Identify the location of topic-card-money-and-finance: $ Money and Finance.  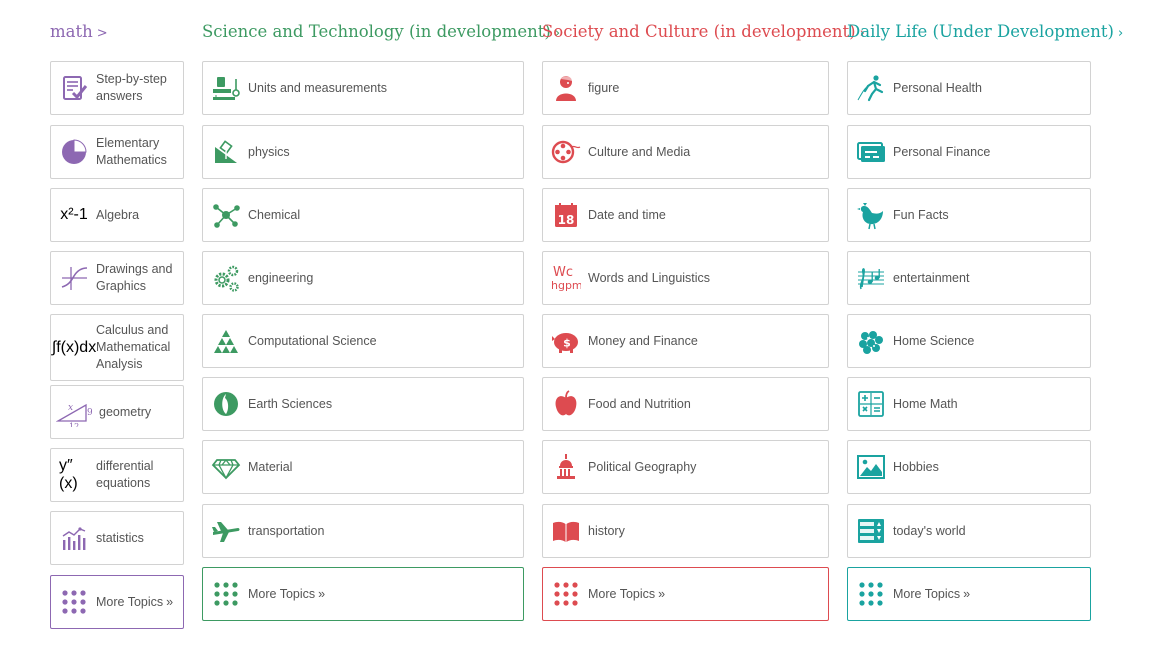
(685, 341).